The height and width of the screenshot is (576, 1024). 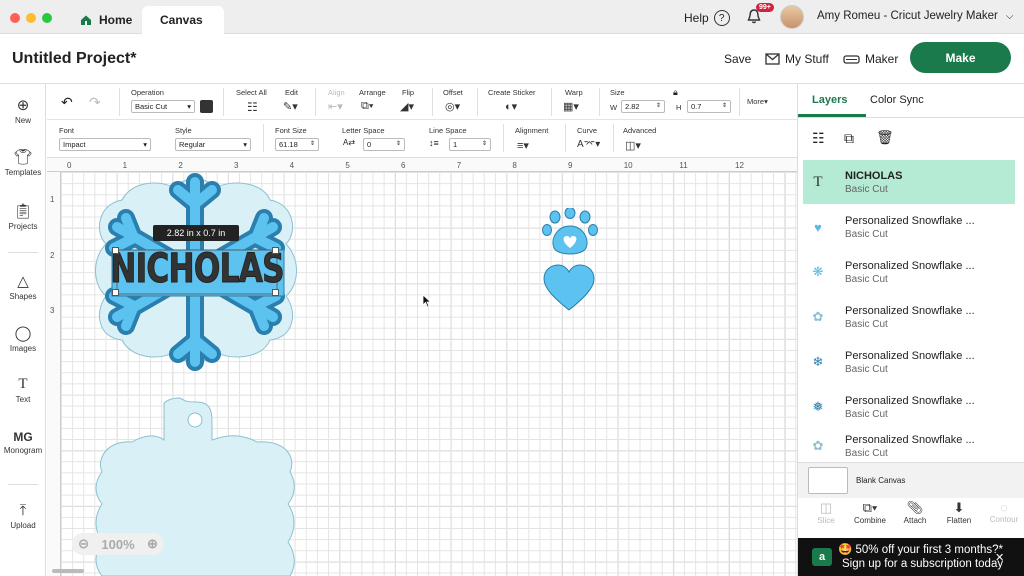 What do you see at coordinates (335, 106) in the screenshot?
I see `align-icon: ⇤▾` at bounding box center [335, 106].